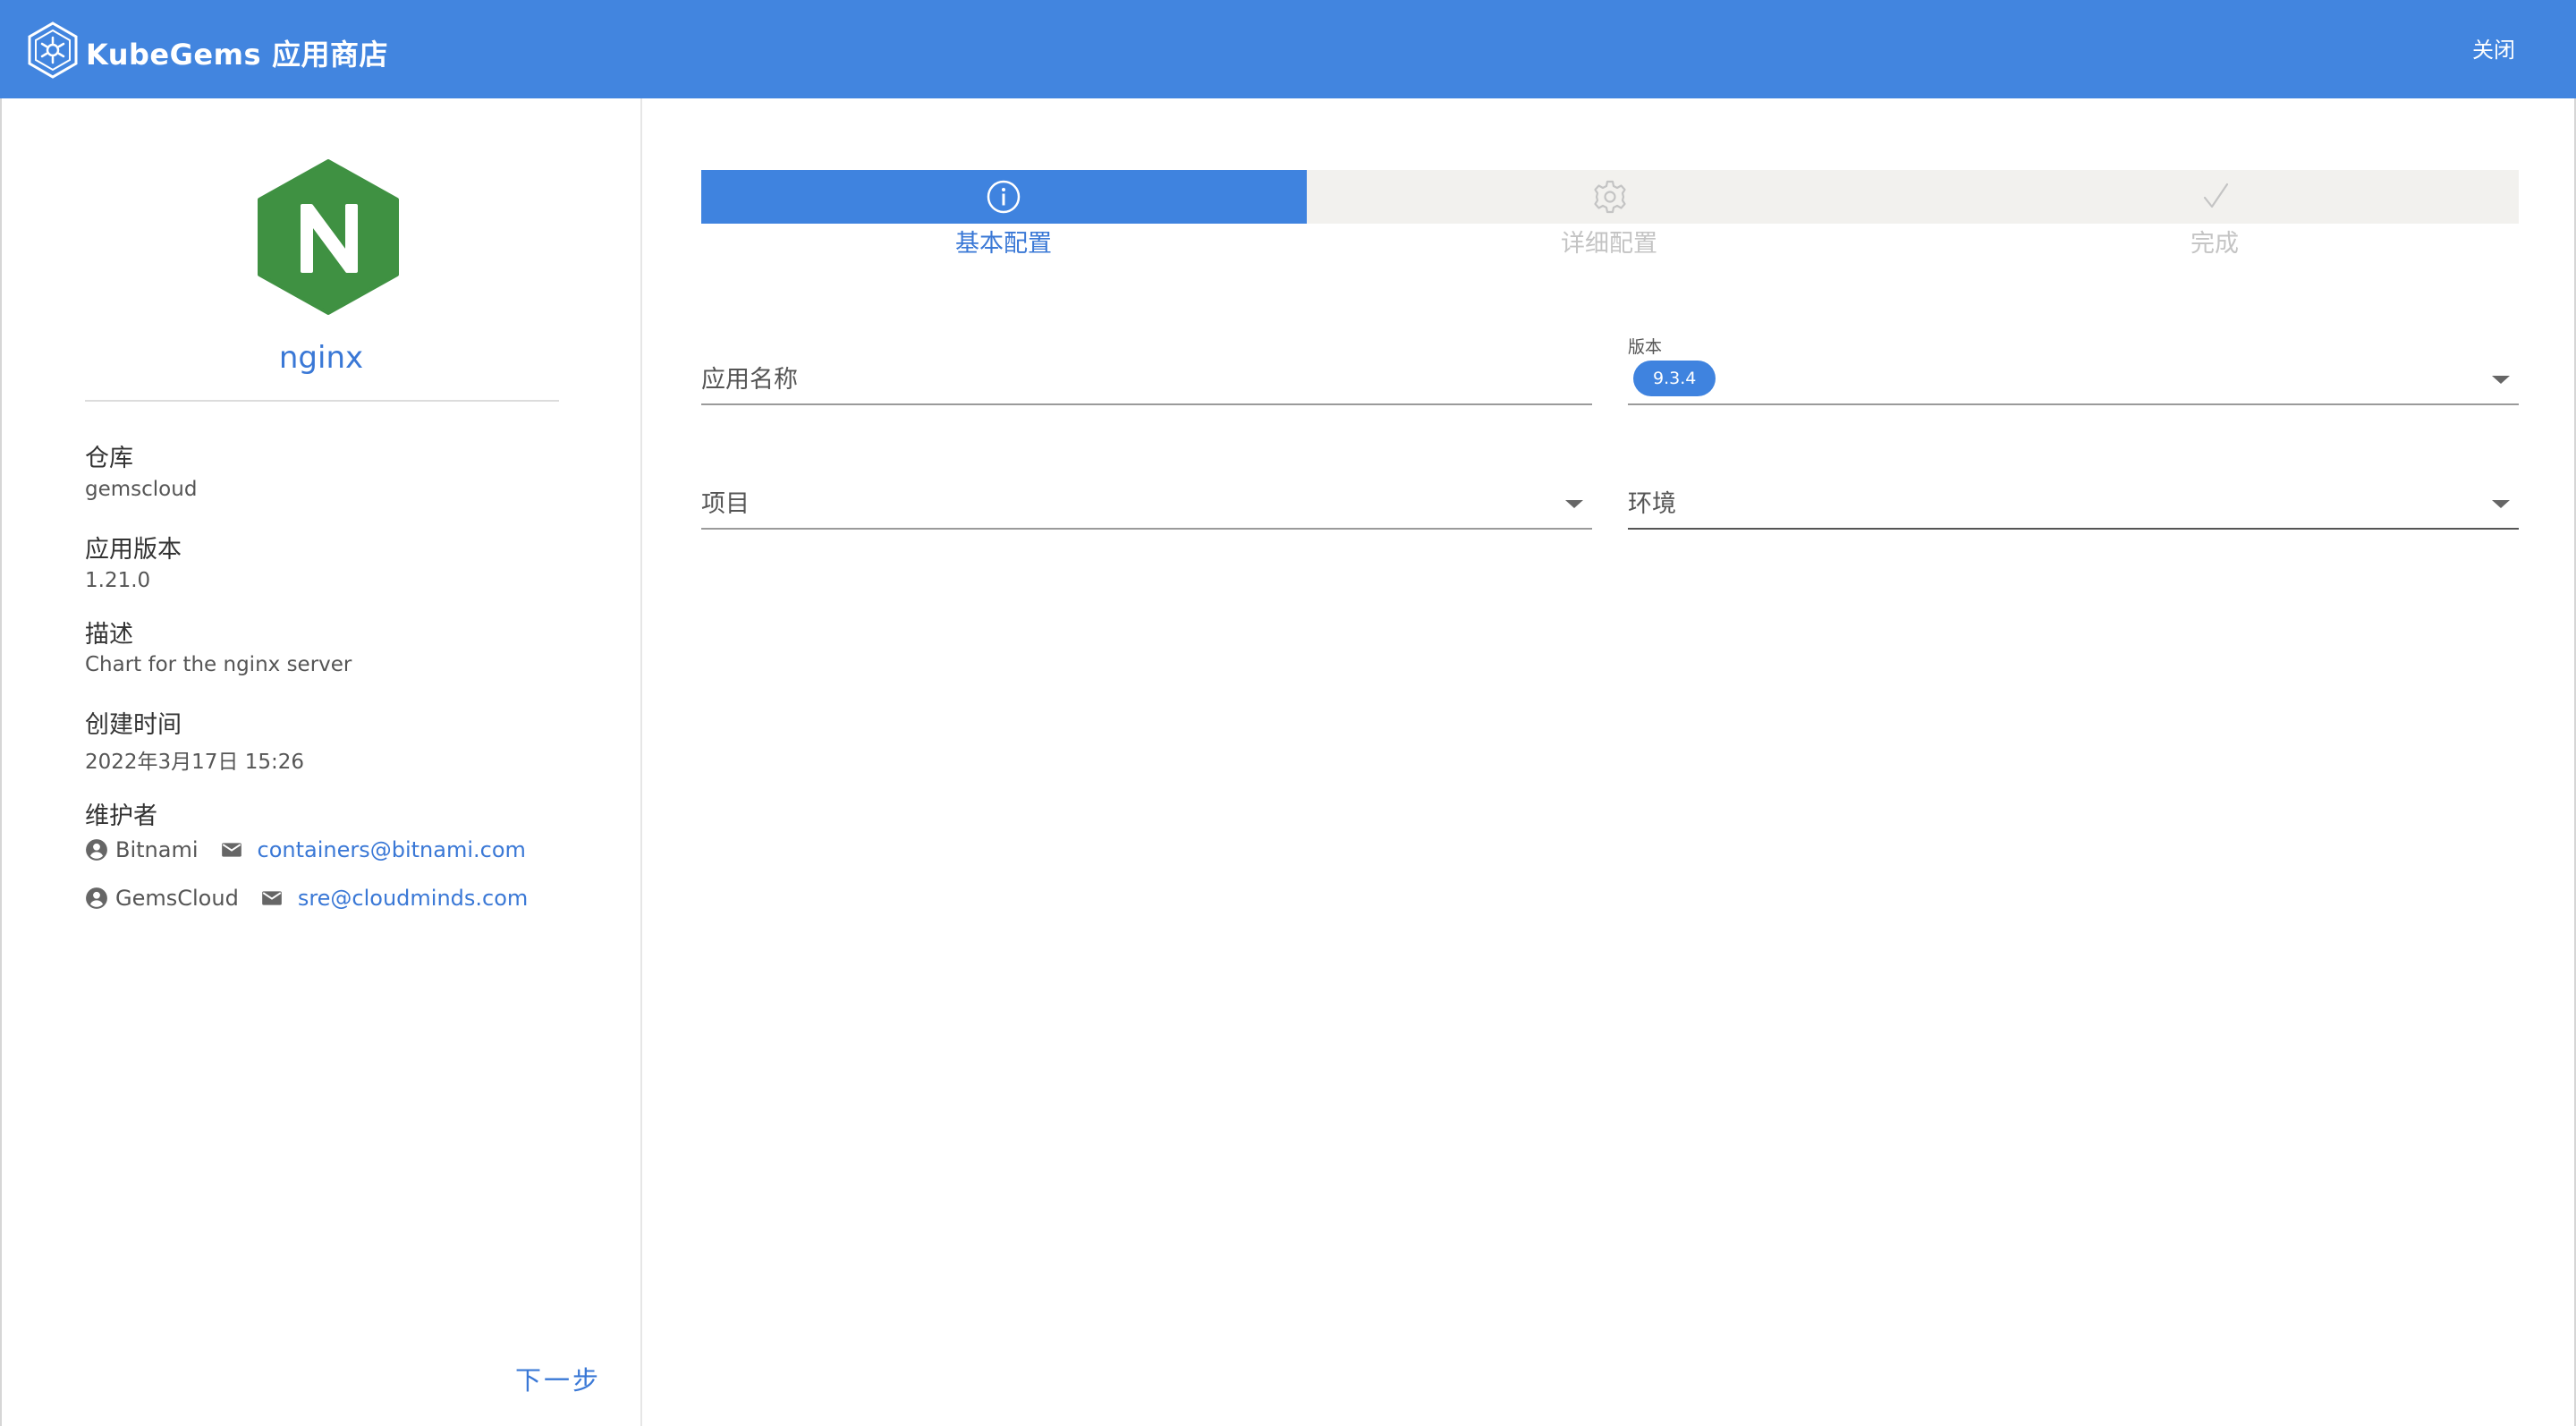 Image resolution: width=2576 pixels, height=1426 pixels. I want to click on created-value: 2022年3月17日 15:26, so click(195, 763).